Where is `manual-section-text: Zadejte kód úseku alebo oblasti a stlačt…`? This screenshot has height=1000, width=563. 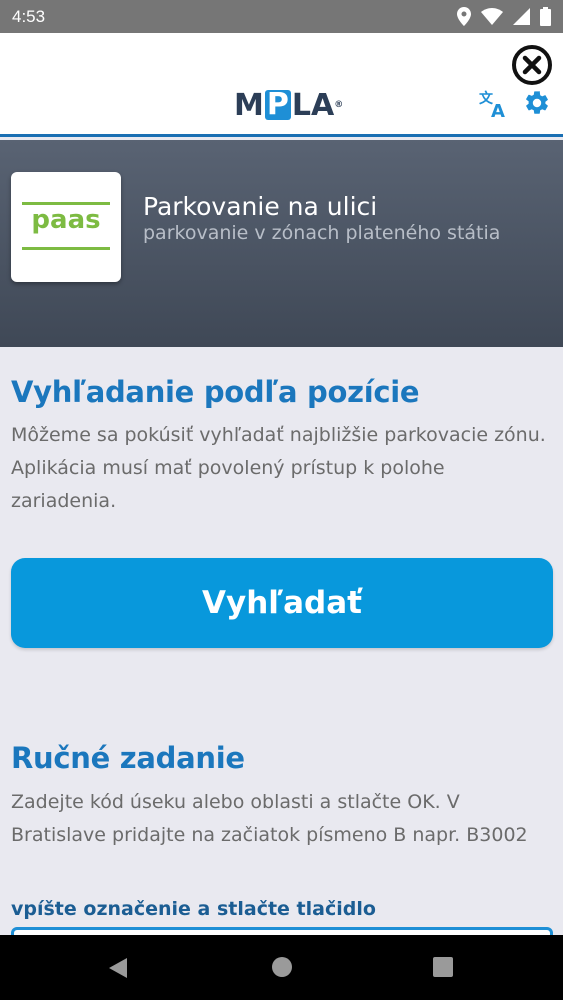 manual-section-text: Zadejte kód úseku alebo oblasti a stlačt… is located at coordinates (269, 818).